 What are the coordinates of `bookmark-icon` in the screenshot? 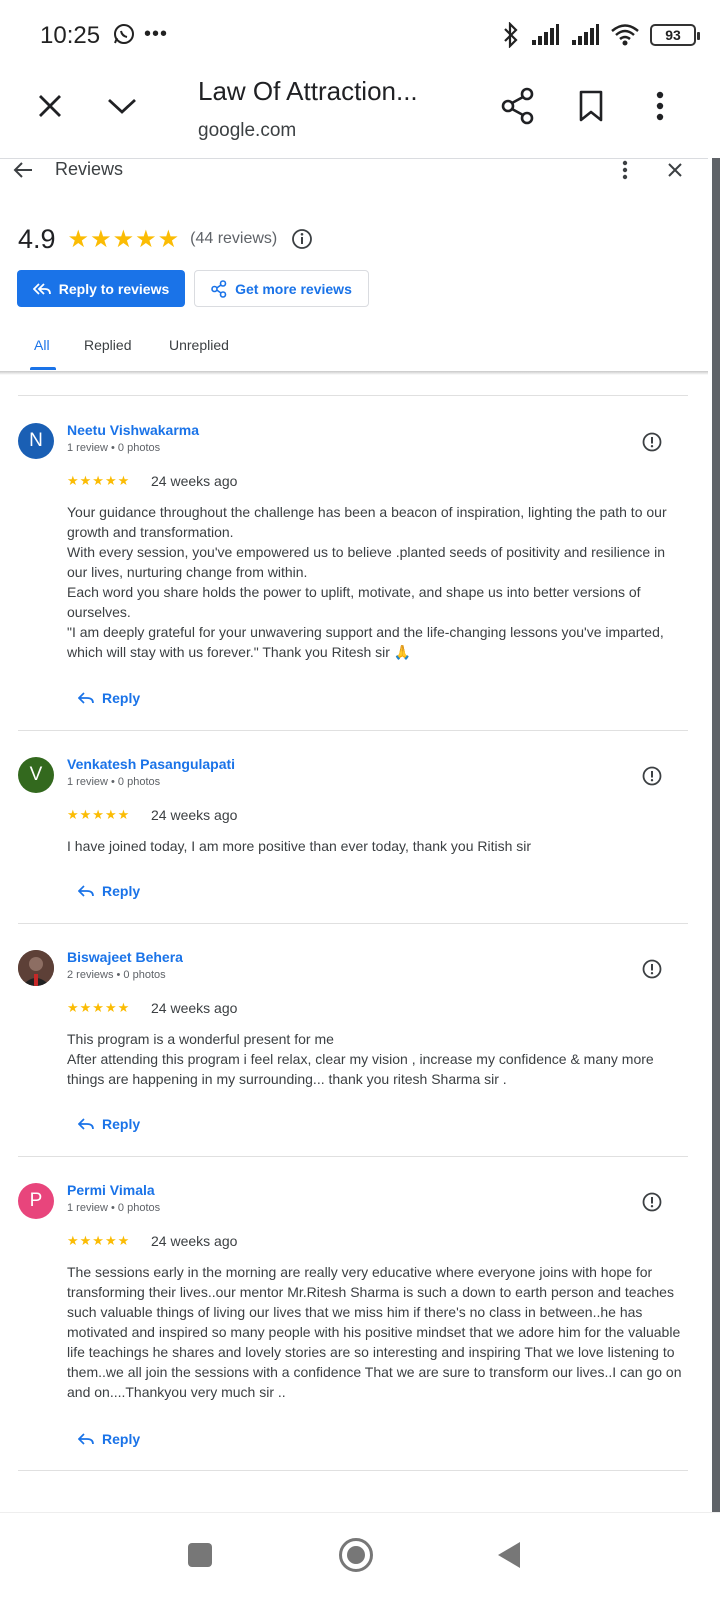 It's located at (591, 106).